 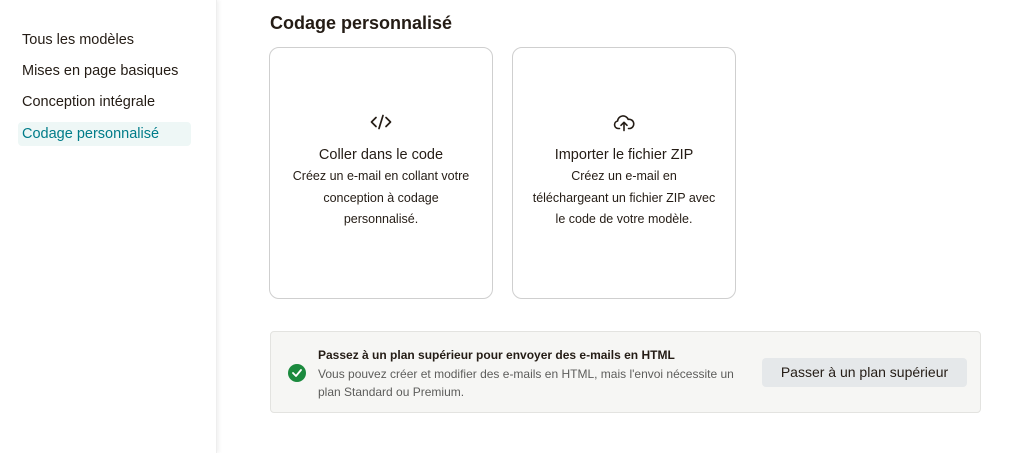 I want to click on sidebar-item-all-templates: Tous les modèles, so click(x=78, y=40).